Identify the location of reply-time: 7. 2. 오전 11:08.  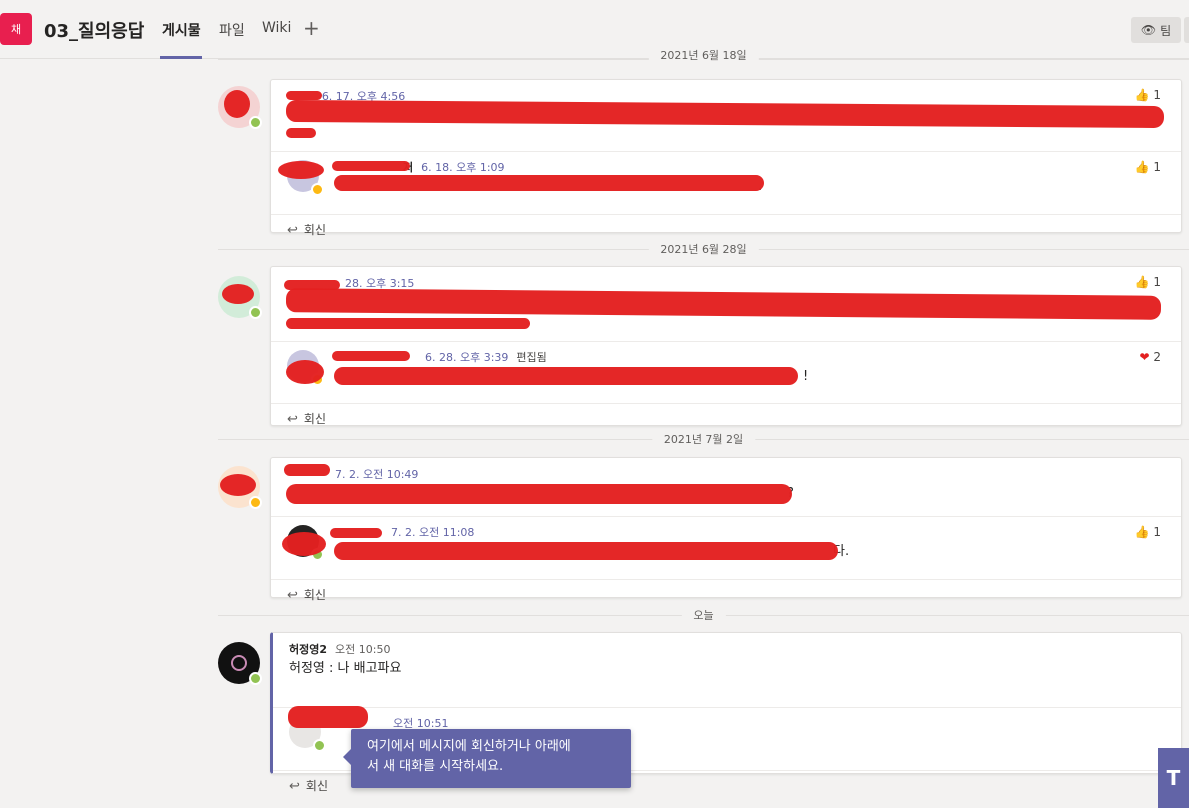
(433, 532).